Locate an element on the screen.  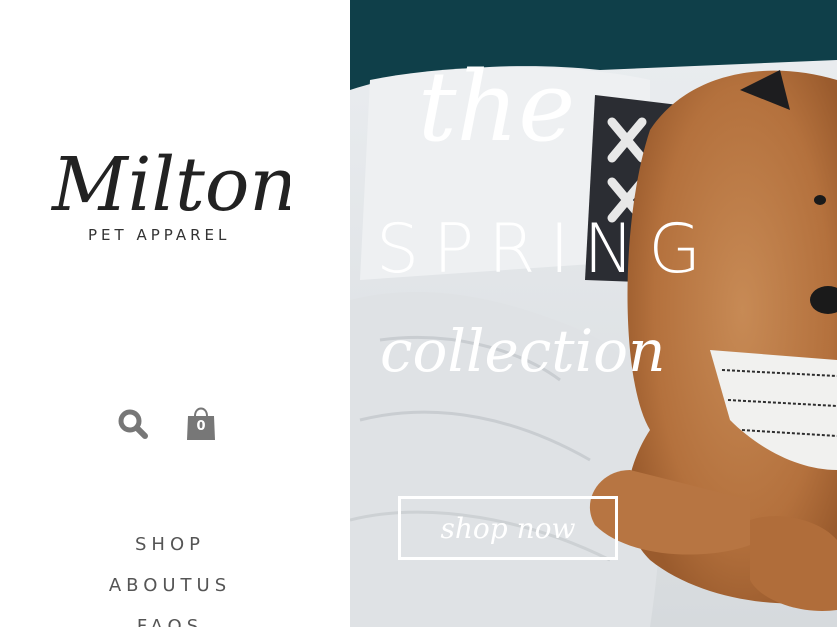
hero-collection-text: collection is located at coordinates (522, 351).